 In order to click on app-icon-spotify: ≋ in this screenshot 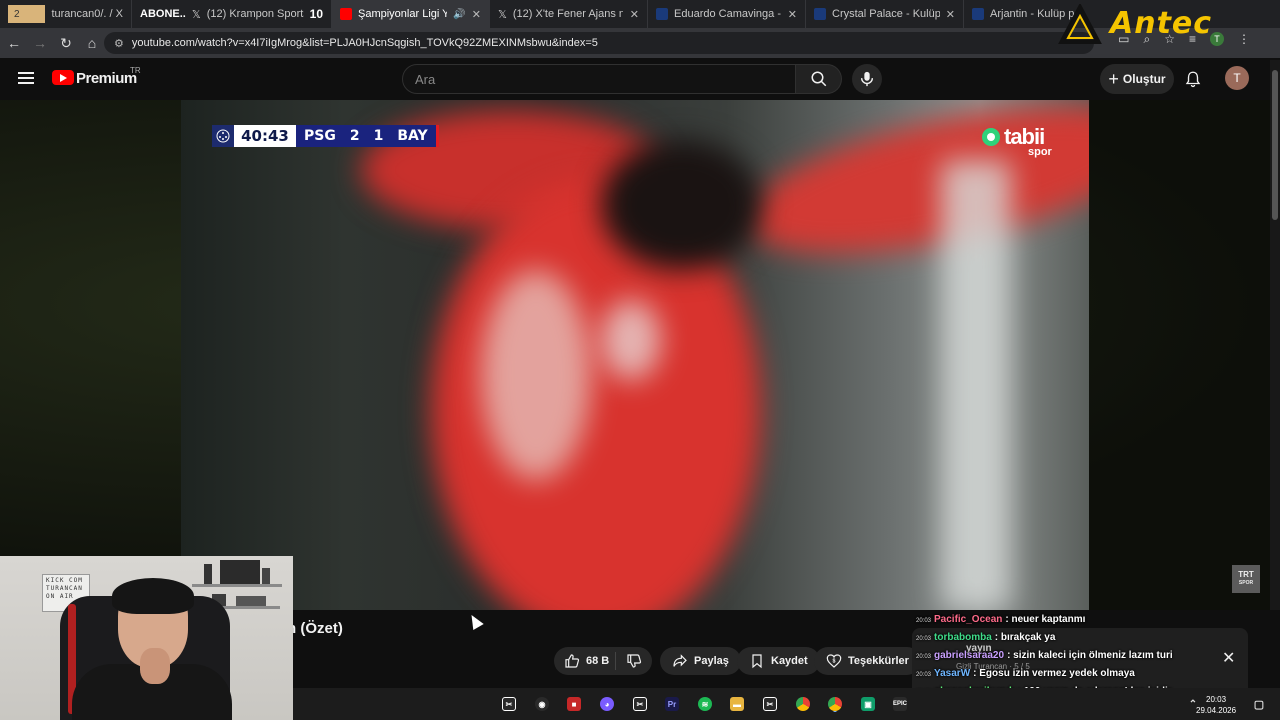, I will do `click(705, 704)`.